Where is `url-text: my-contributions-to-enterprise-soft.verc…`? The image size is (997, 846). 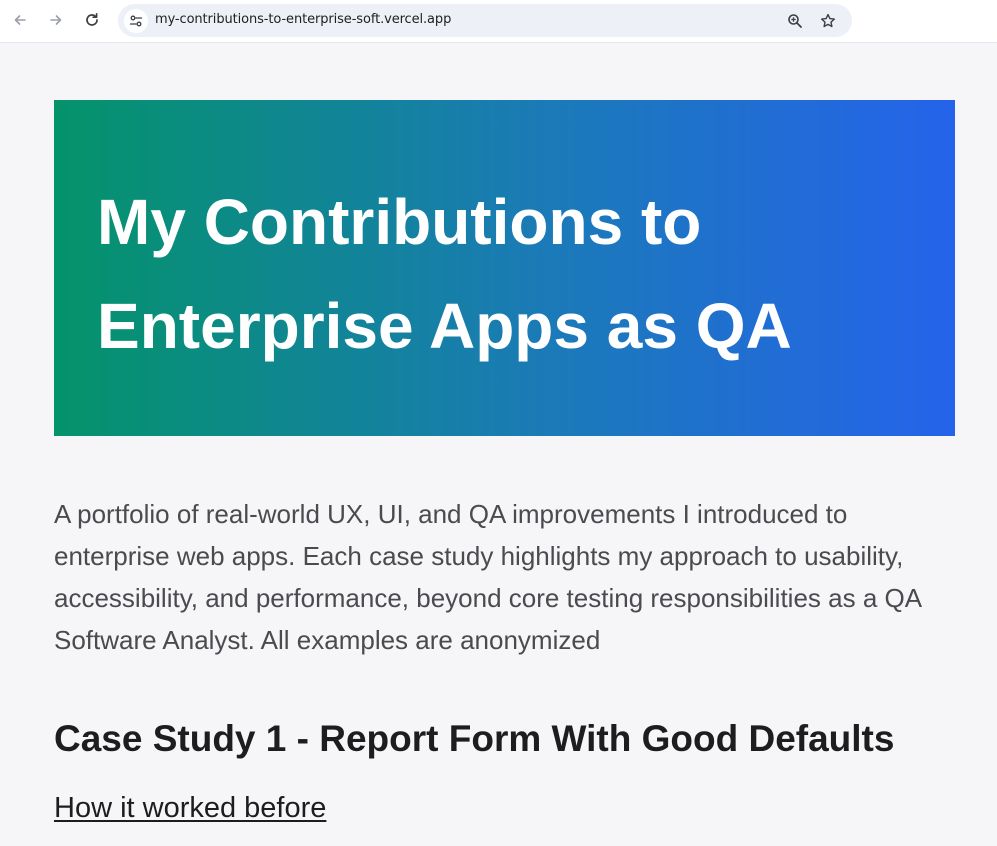
url-text: my-contributions-to-enterprise-soft.verc… is located at coordinates (303, 19).